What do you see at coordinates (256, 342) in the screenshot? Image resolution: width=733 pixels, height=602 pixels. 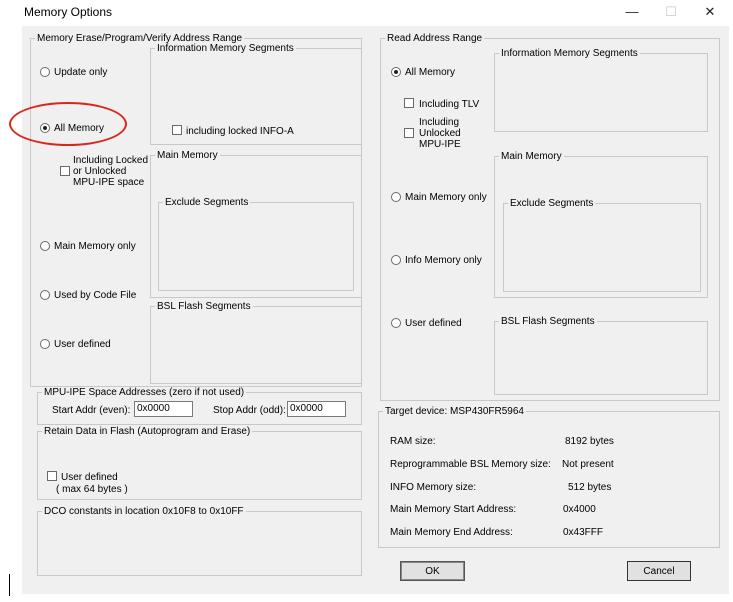 I see `erase-bsl-flash-group: BSL Flash Segments` at bounding box center [256, 342].